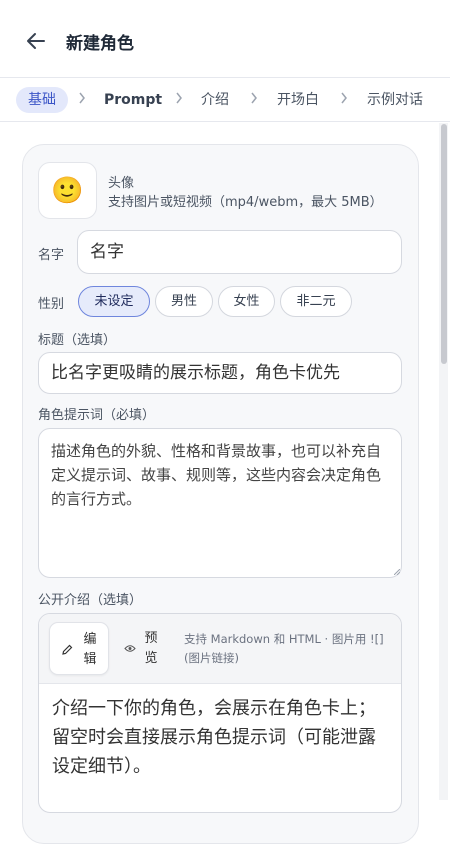 The height and width of the screenshot is (844, 450). What do you see at coordinates (67, 649) in the screenshot?
I see `pencil-icon` at bounding box center [67, 649].